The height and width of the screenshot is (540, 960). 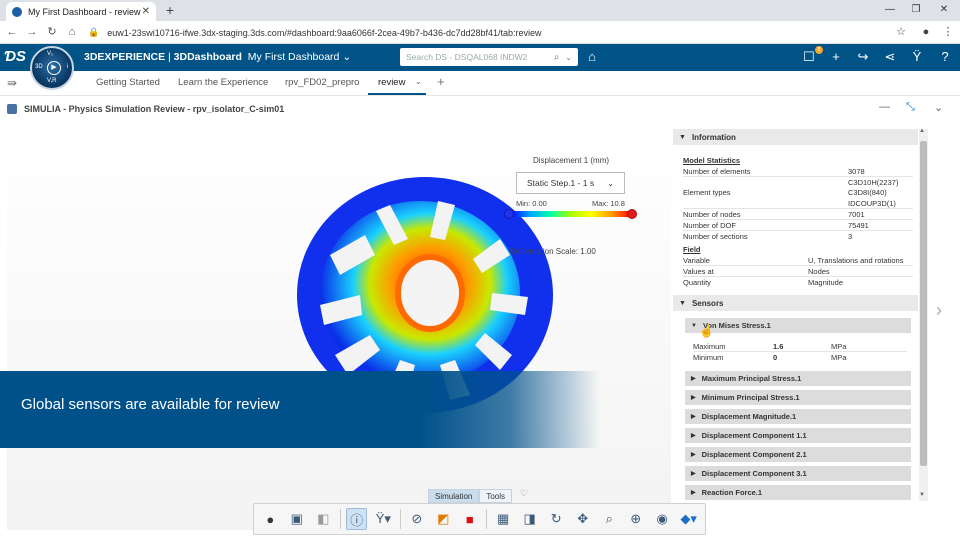 What do you see at coordinates (706, 331) in the screenshot?
I see `mouse-cursor-icon: ☝` at bounding box center [706, 331].